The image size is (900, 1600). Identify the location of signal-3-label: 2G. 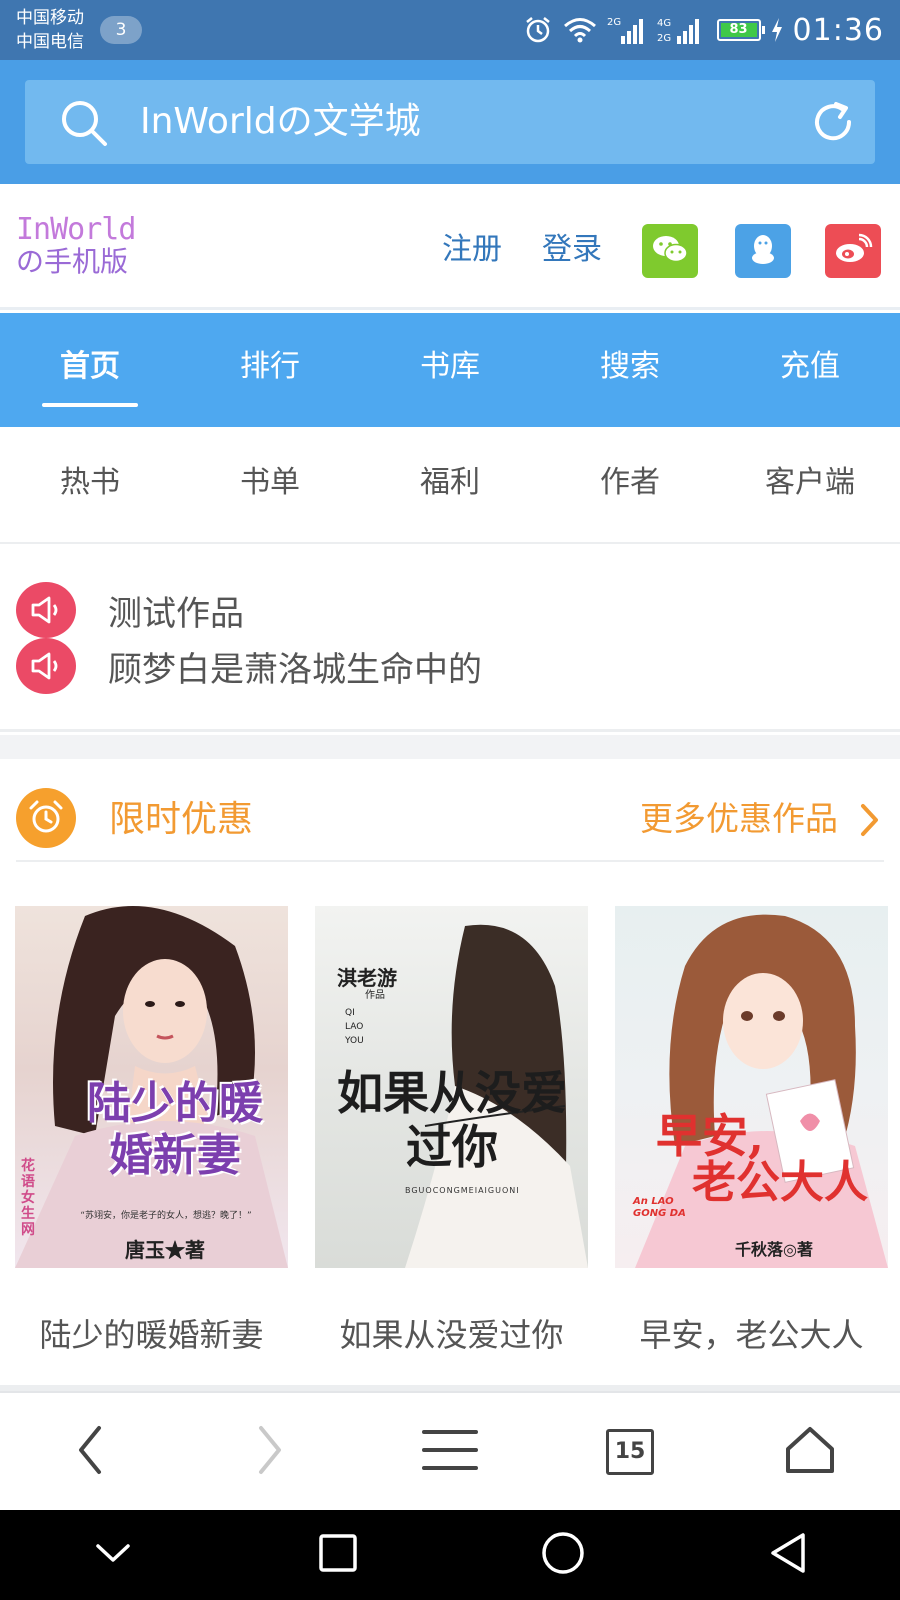
(664, 38).